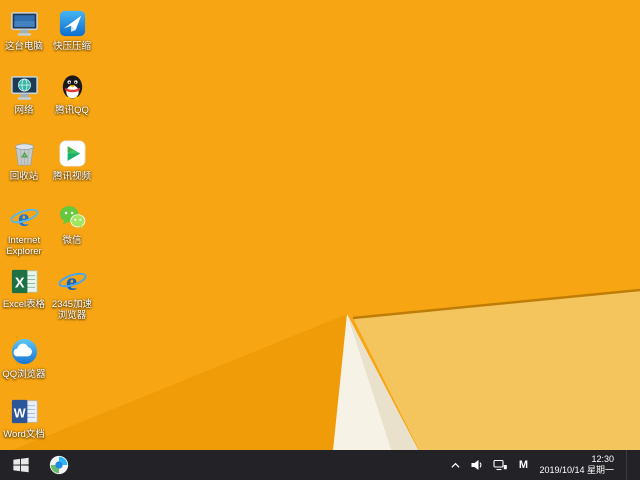  I want to click on desktop-icon-label: 2345加速浏览器, so click(72, 310).